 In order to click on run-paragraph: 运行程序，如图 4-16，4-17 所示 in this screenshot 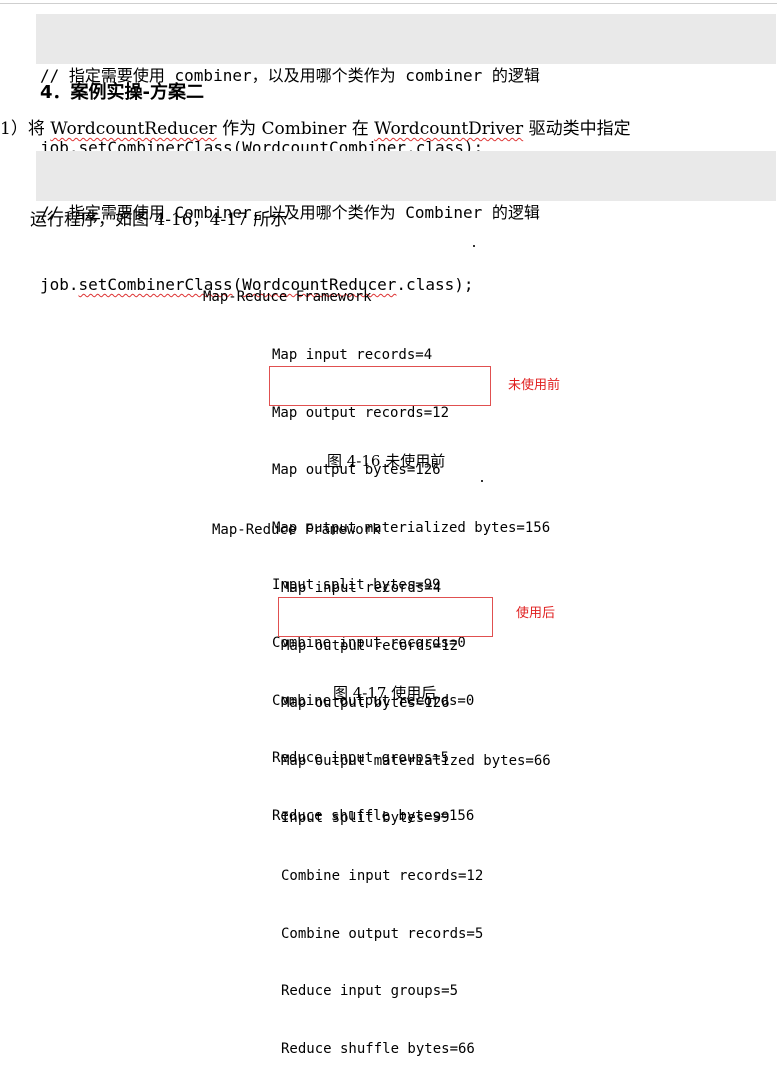, I will do `click(159, 220)`.